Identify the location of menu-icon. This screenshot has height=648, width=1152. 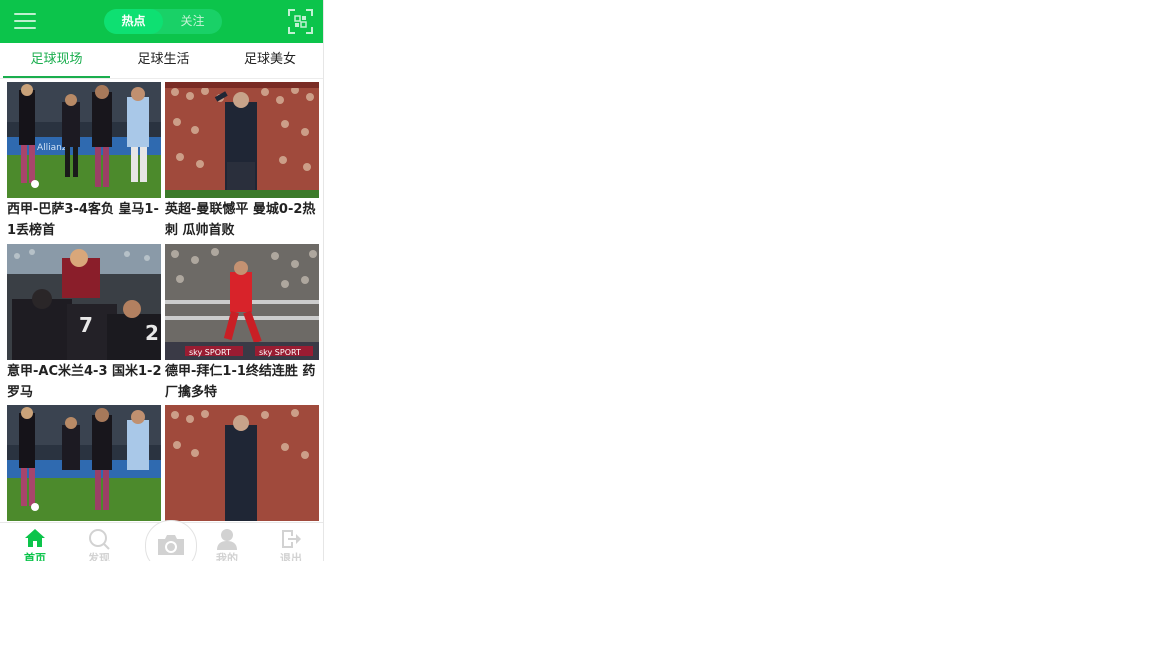
(25, 21).